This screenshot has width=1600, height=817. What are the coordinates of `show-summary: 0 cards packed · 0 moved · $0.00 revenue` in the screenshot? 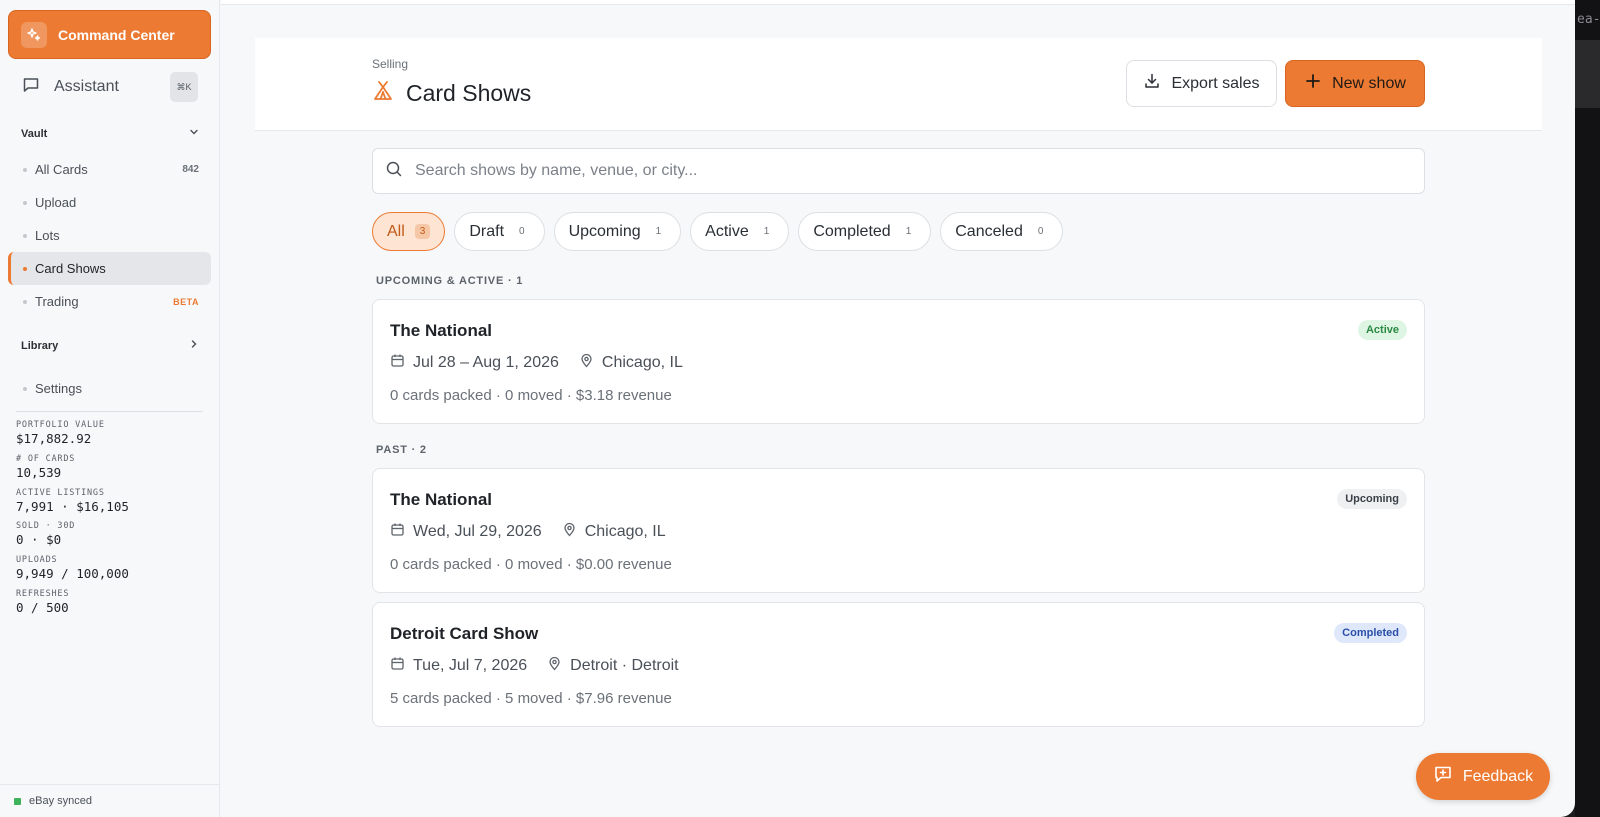 It's located at (531, 564).